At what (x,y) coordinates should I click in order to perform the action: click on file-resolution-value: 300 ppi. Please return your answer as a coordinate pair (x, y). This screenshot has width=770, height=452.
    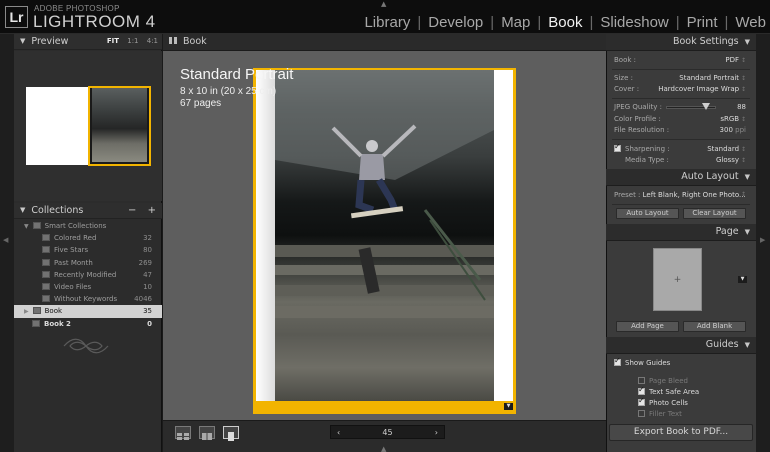
    Looking at the image, I should click on (733, 130).